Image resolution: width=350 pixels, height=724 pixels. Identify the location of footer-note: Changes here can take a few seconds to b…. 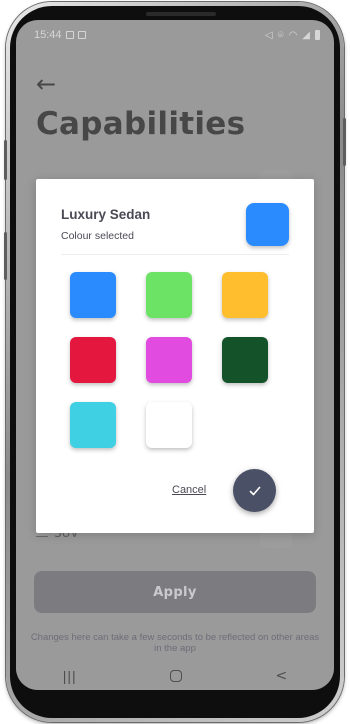
(175, 643).